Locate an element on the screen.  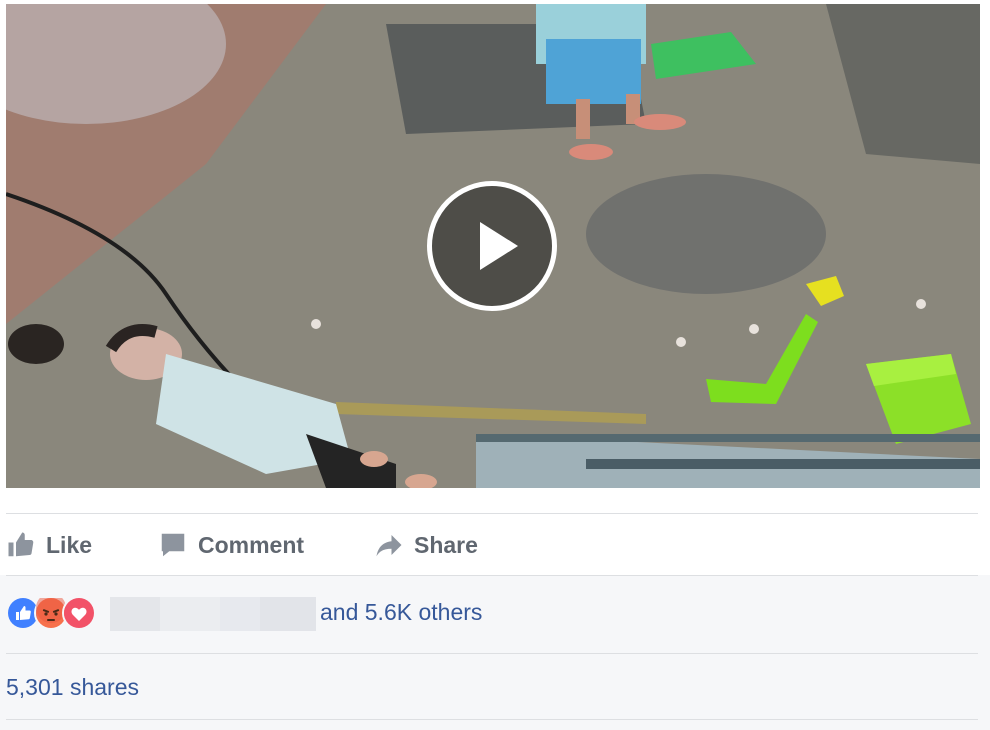
share-button: Share is located at coordinates (426, 545).